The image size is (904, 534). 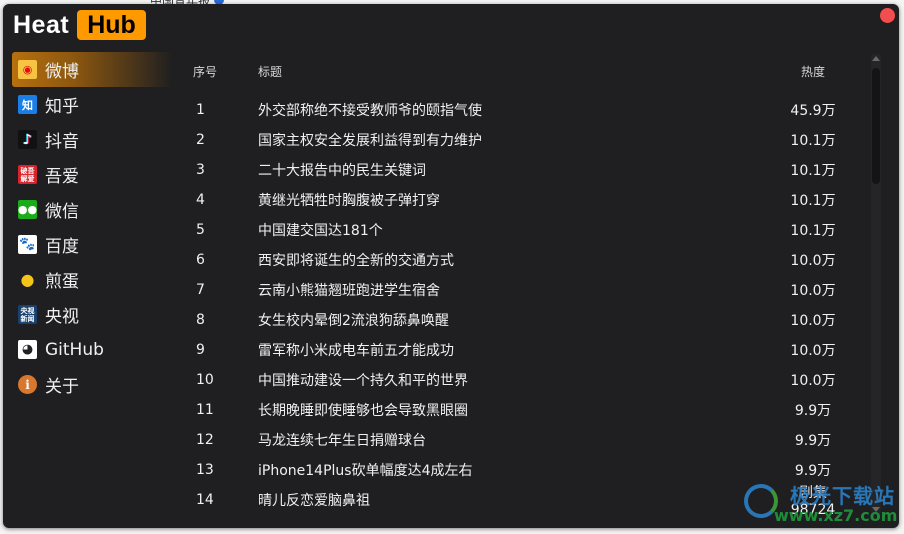 What do you see at coordinates (92, 279) in the screenshot?
I see `sidebar-item-jiandan: ● 煎蛋` at bounding box center [92, 279].